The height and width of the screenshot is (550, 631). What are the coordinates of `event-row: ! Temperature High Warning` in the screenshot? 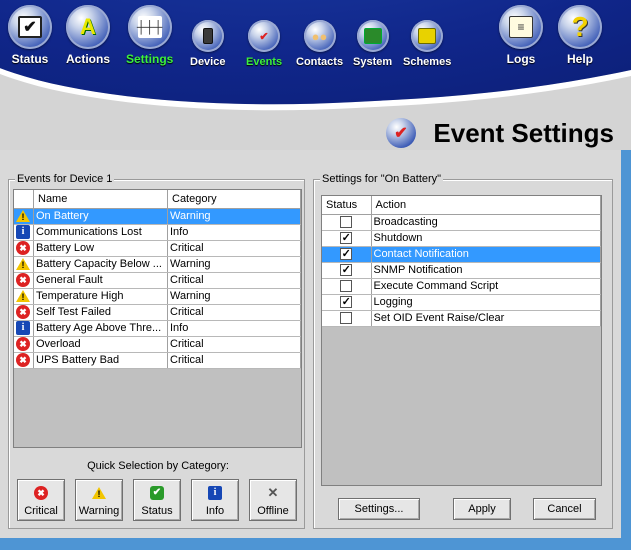 It's located at (157, 296).